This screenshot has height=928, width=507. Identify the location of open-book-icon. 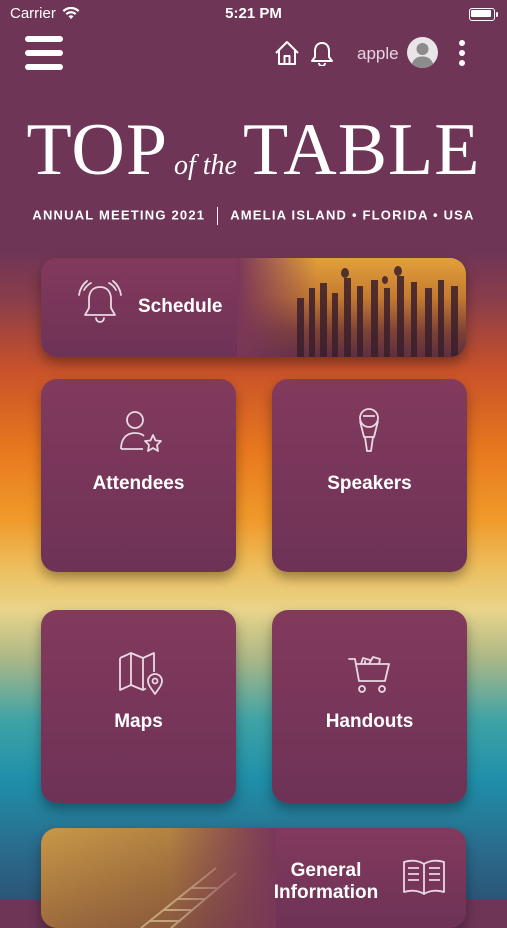
(424, 877).